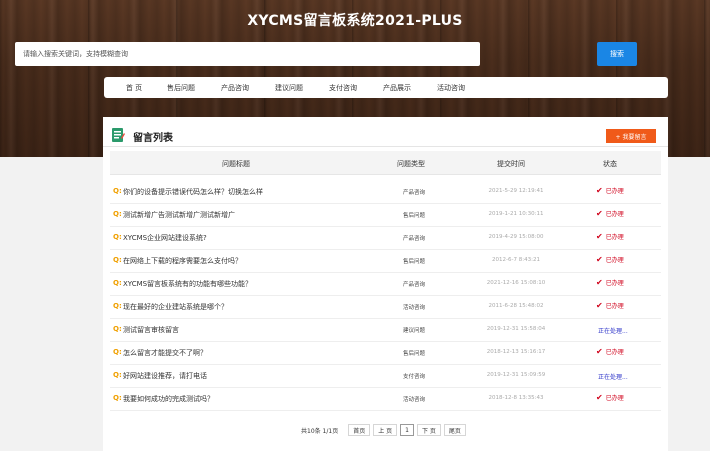 The image size is (710, 451). I want to click on message-title-link: 在网络上下载的程序需要怎么支付吗？, so click(248, 261).